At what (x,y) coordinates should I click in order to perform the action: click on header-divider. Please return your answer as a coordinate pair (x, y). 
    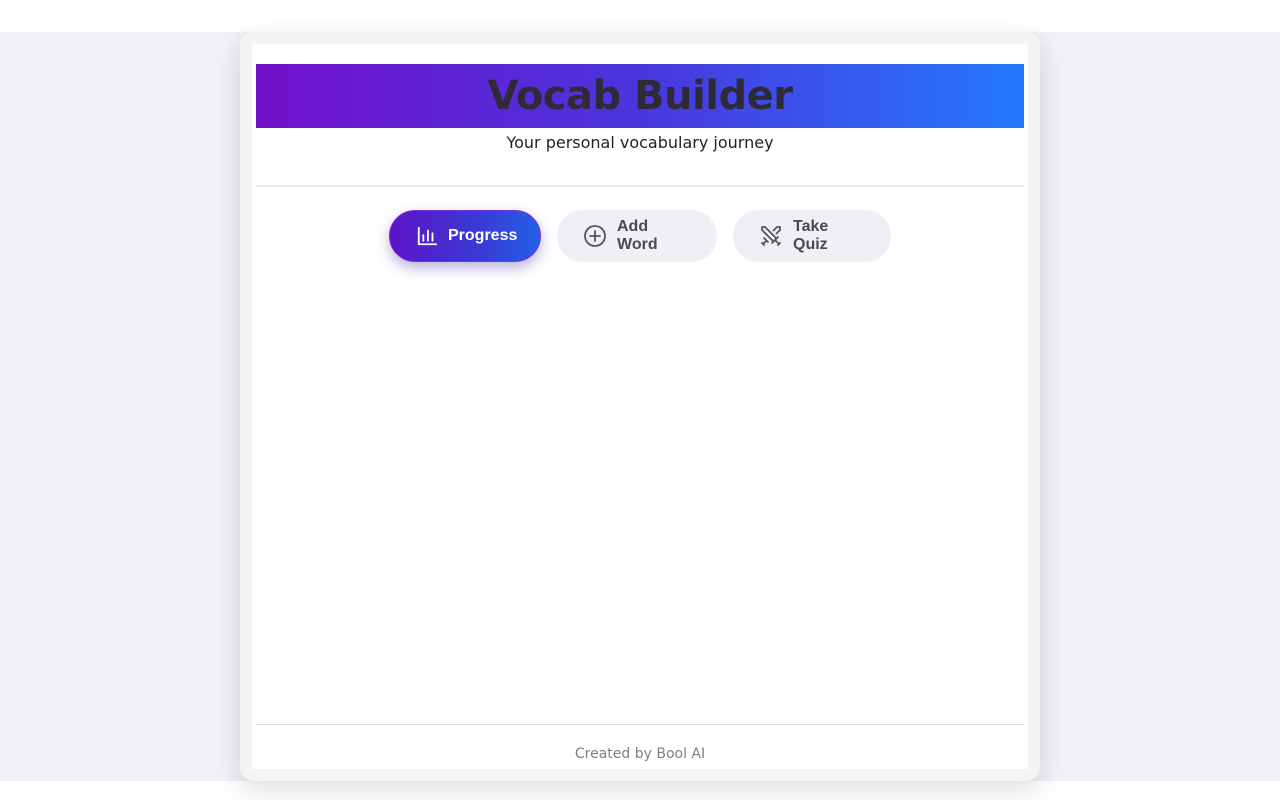
    Looking at the image, I should click on (640, 186).